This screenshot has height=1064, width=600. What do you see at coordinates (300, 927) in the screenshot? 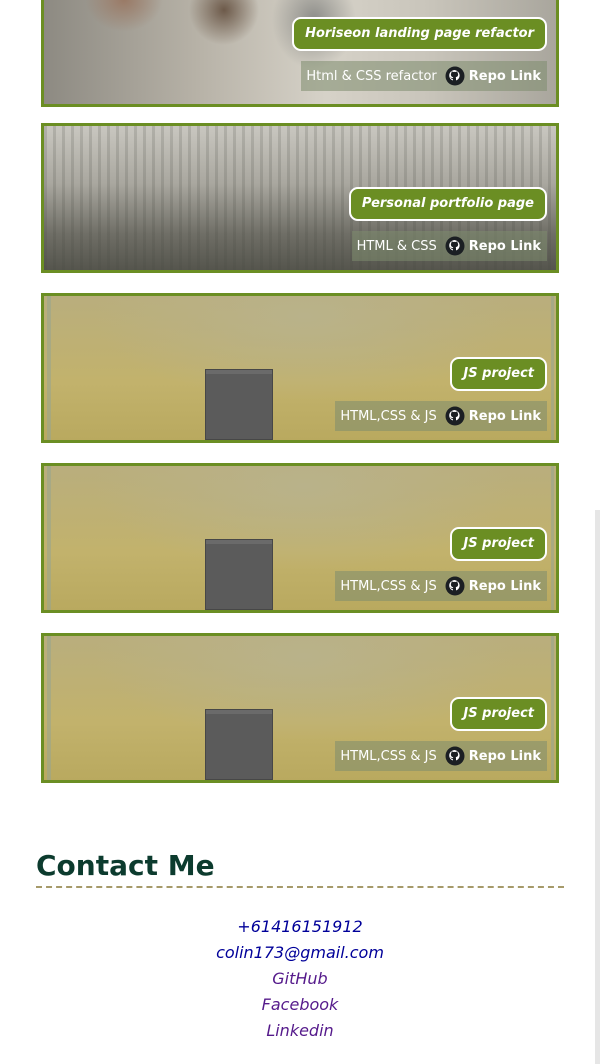
I see `phone-link: +61416151912` at bounding box center [300, 927].